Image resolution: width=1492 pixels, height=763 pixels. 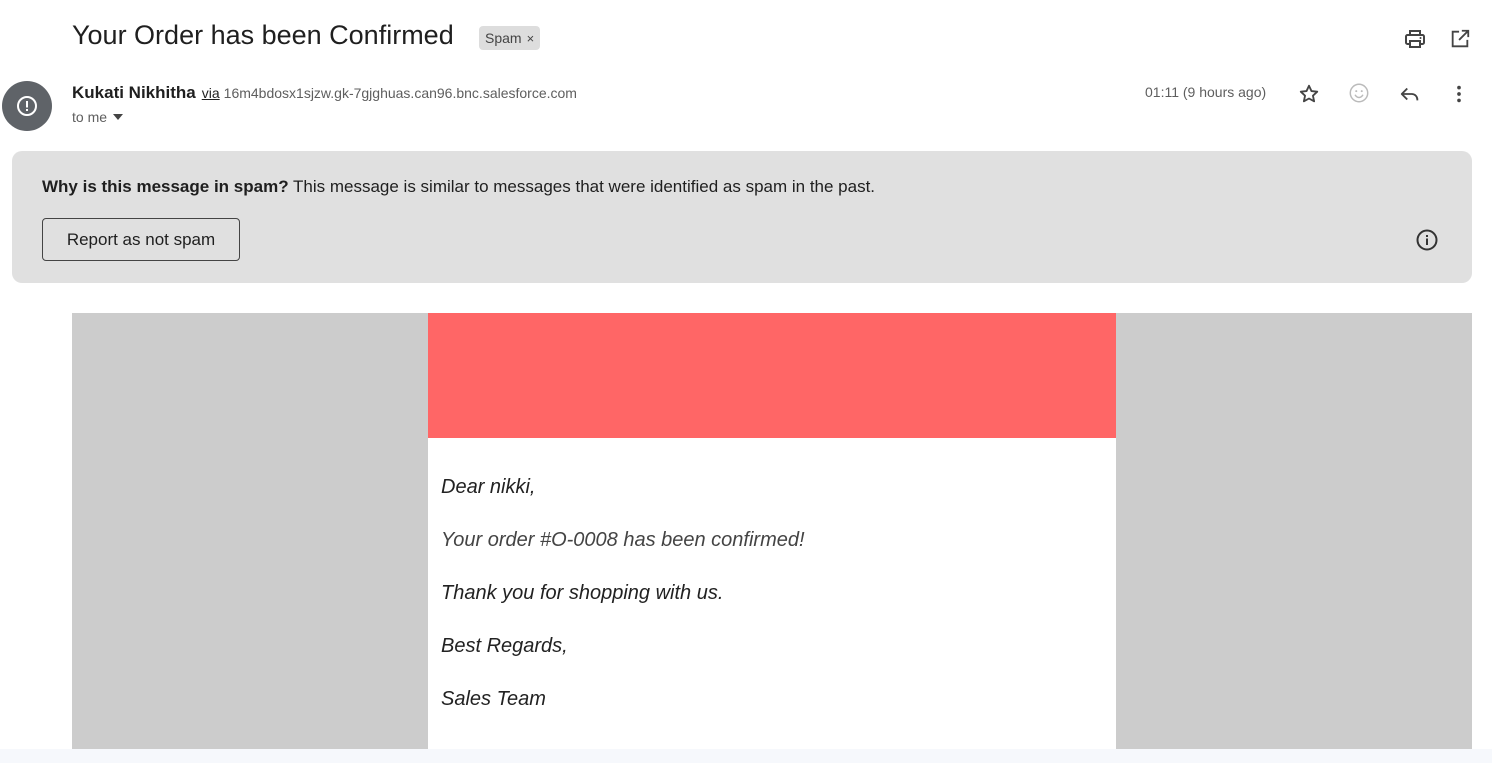 I want to click on thanks-text: Thank you for shopping with us., so click(x=582, y=593).